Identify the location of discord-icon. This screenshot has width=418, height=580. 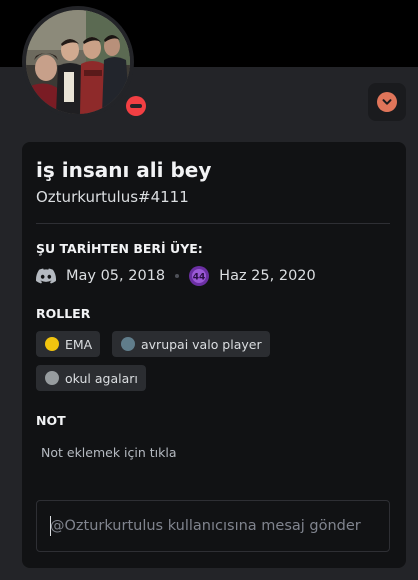
(46, 276).